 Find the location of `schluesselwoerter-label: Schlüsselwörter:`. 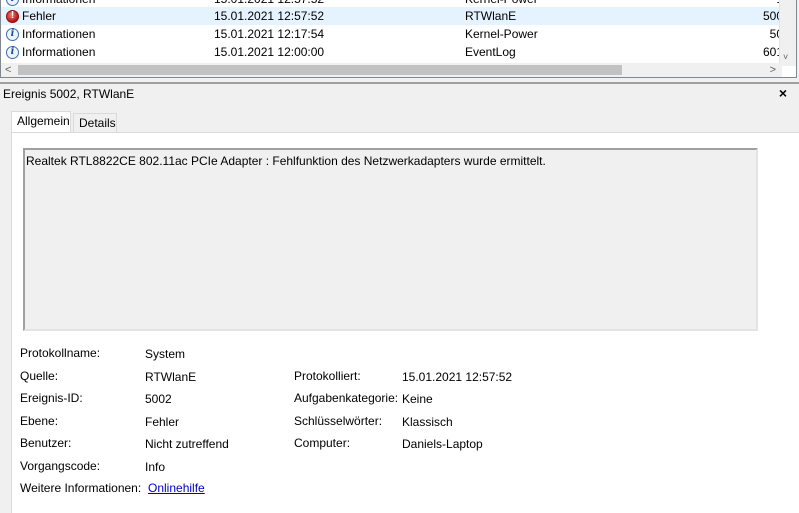

schluesselwoerter-label: Schlüsselwörter: is located at coordinates (338, 421).